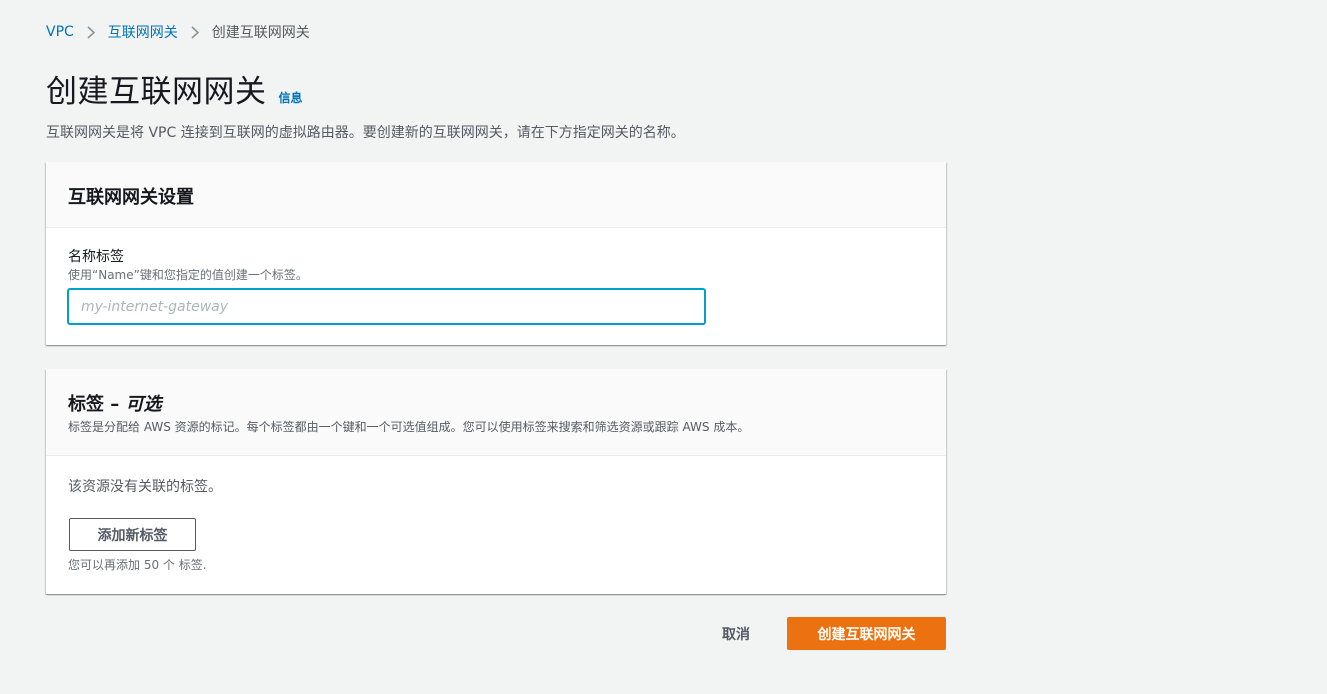 The height and width of the screenshot is (694, 1327). Describe the element at coordinates (132, 534) in the screenshot. I see `add-tag-button: 添加新标签` at that location.